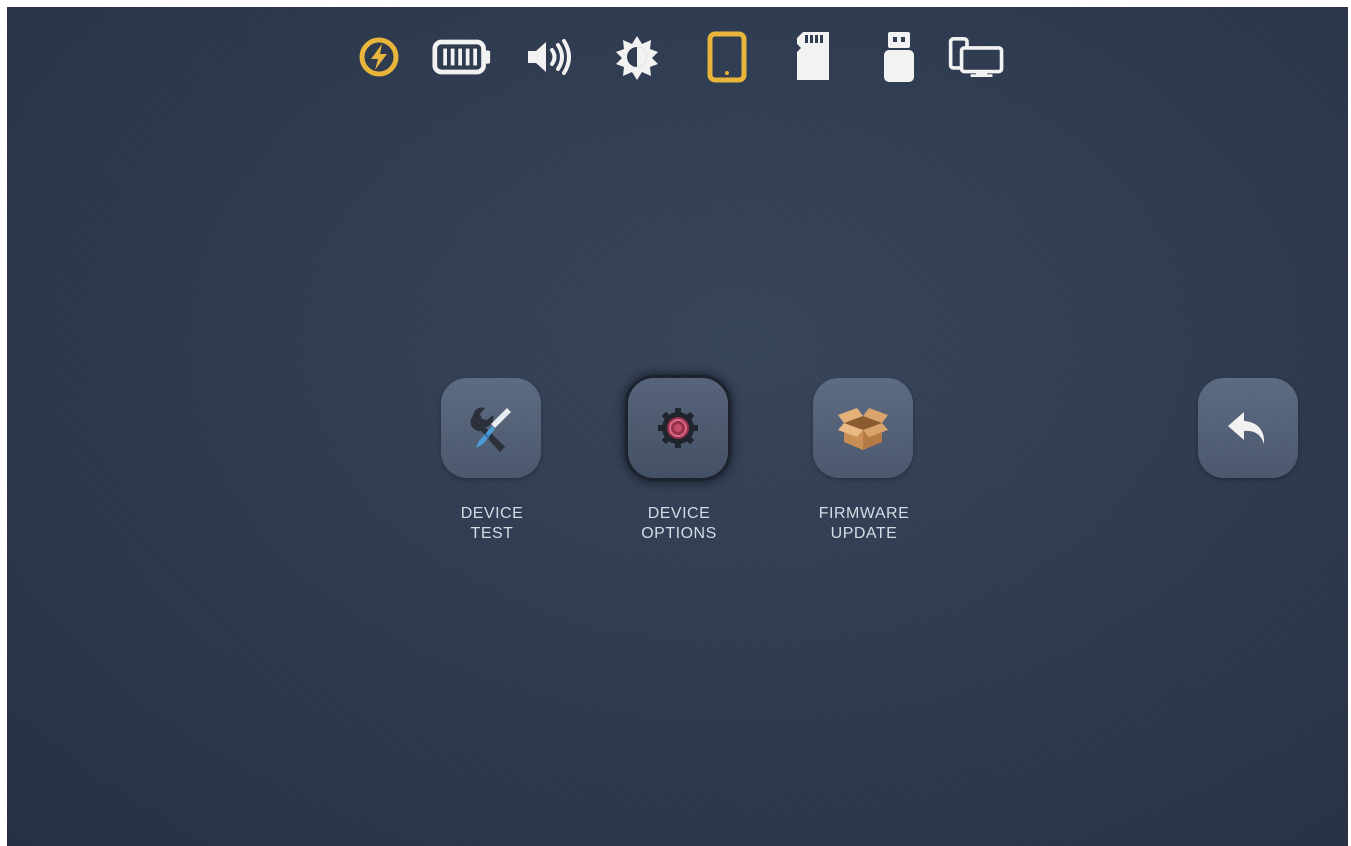 The height and width of the screenshot is (846, 1351). I want to click on firmware-update-label-line2: UPDATE, so click(864, 533).